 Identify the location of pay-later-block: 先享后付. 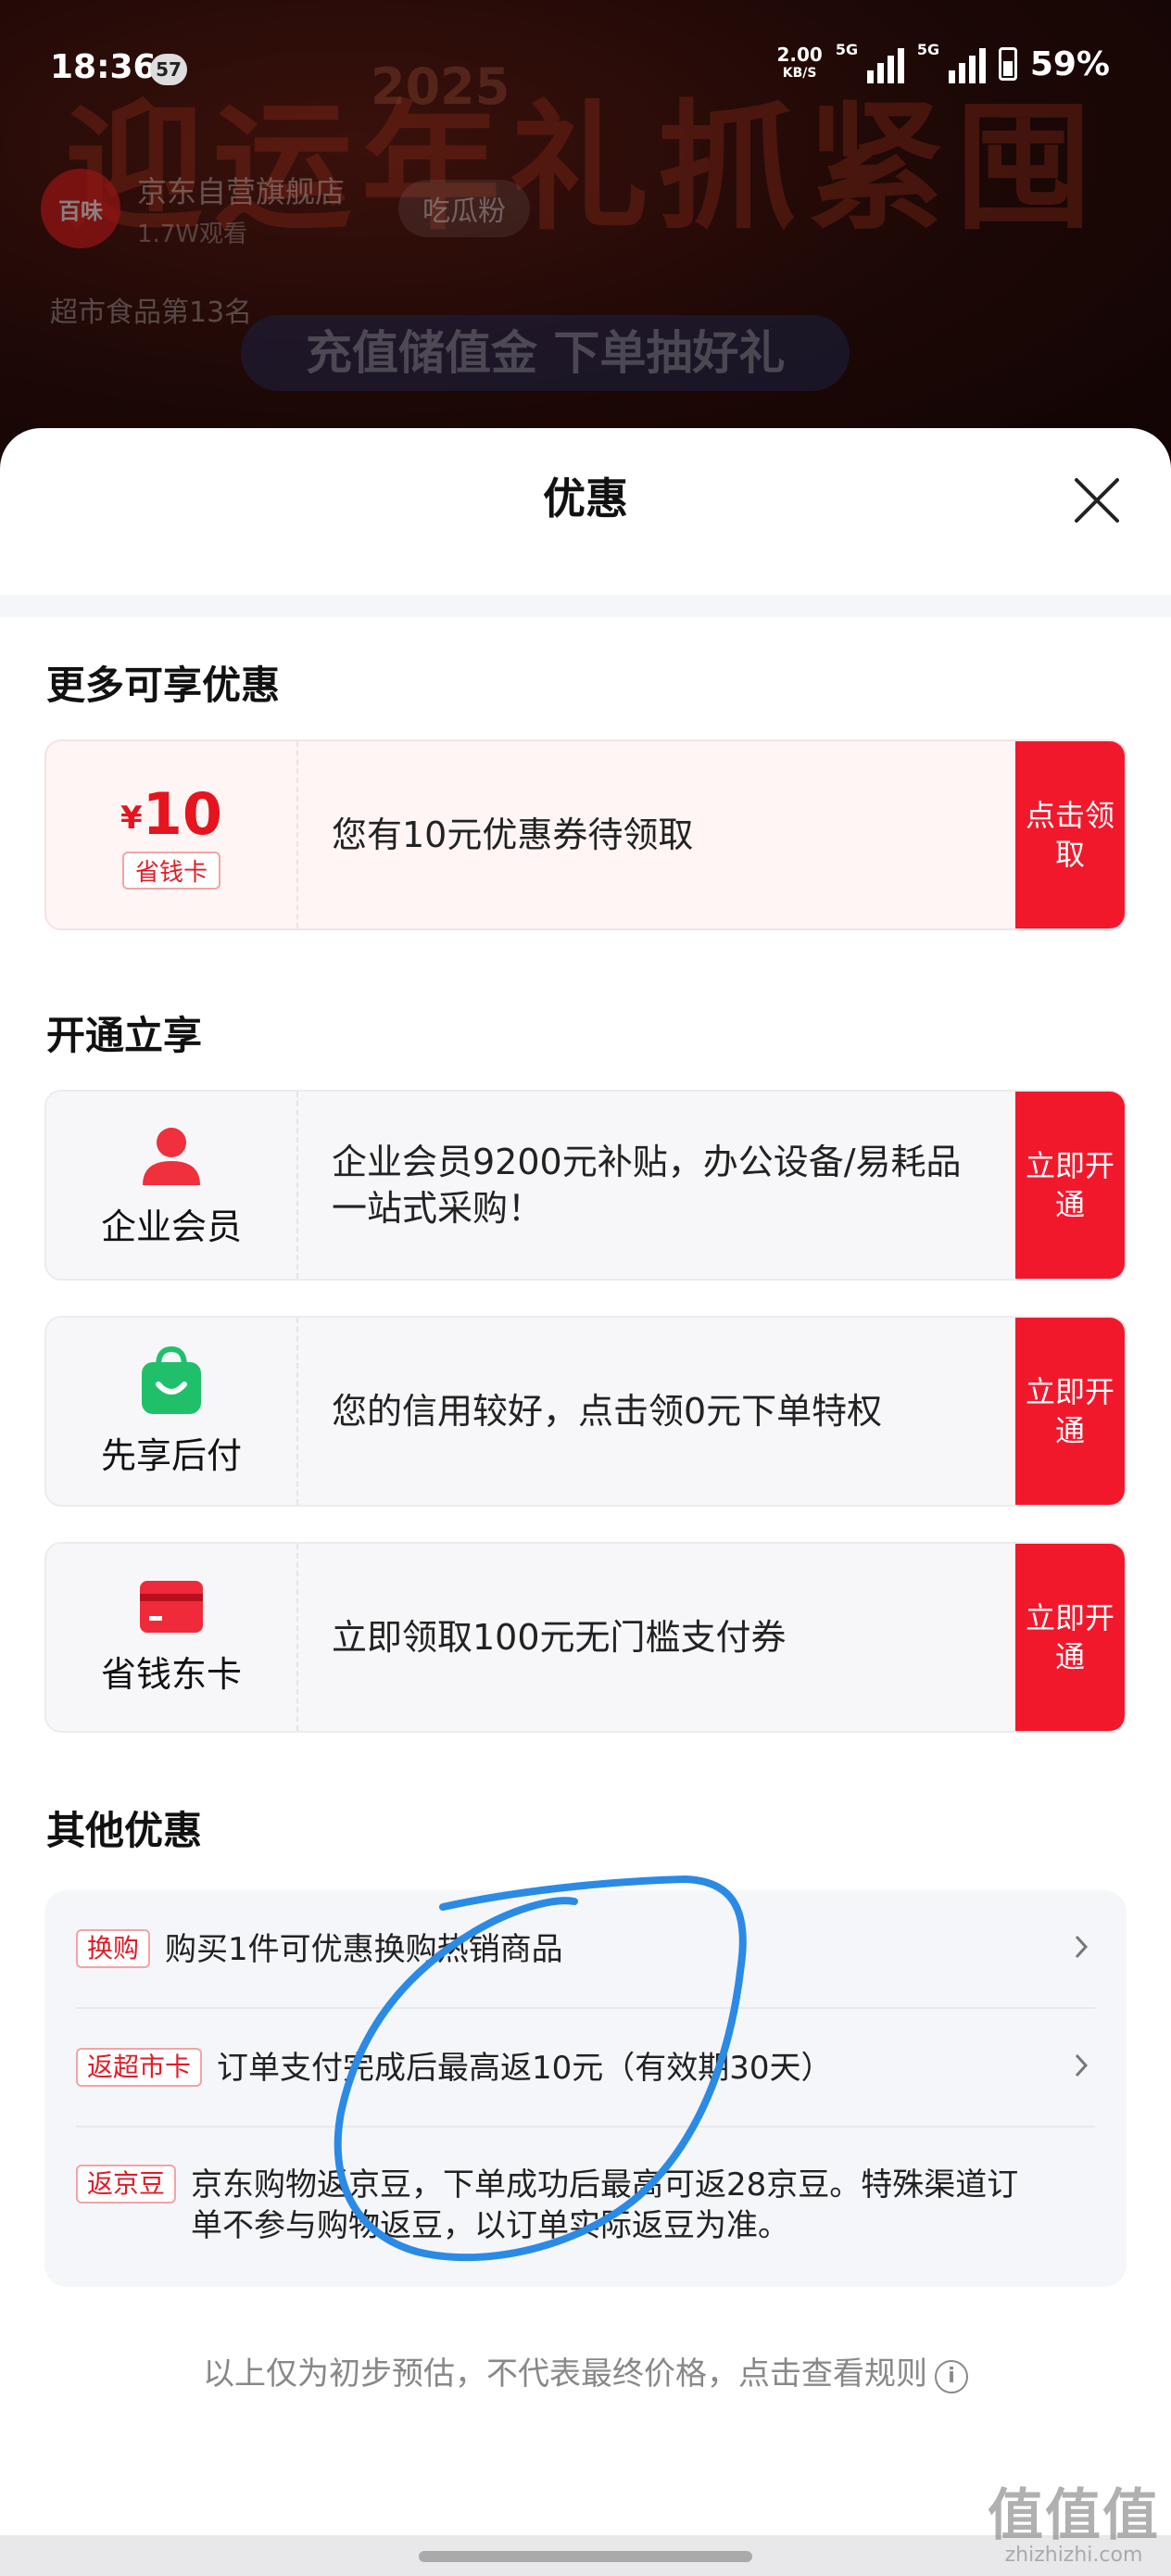
(172, 1411).